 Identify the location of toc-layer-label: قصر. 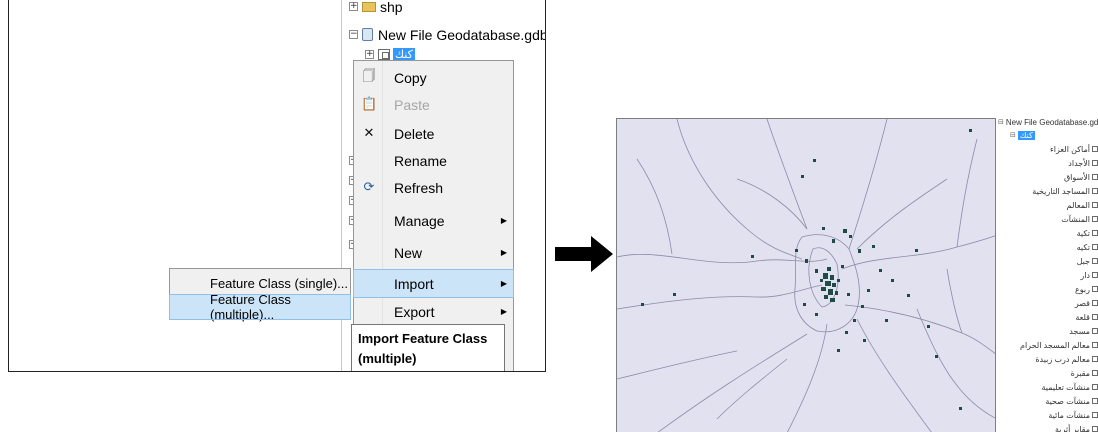
(1082, 303).